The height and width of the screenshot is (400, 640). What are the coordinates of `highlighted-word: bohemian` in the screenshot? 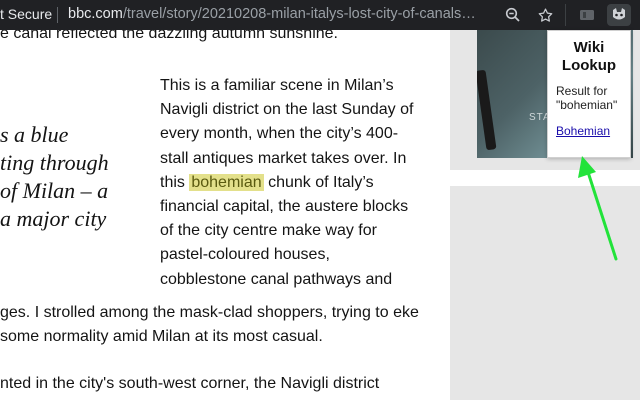 It's located at (226, 182).